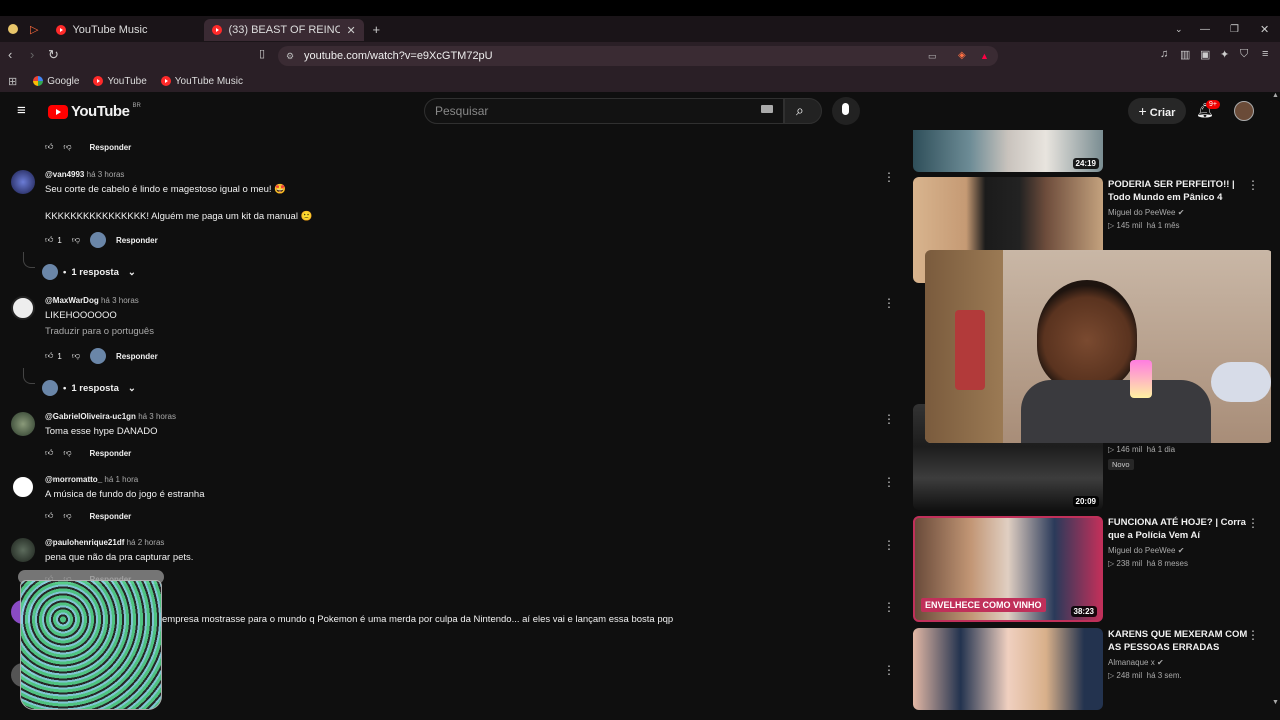  I want to click on hamburger-menu-icon: ≡, so click(21, 110).